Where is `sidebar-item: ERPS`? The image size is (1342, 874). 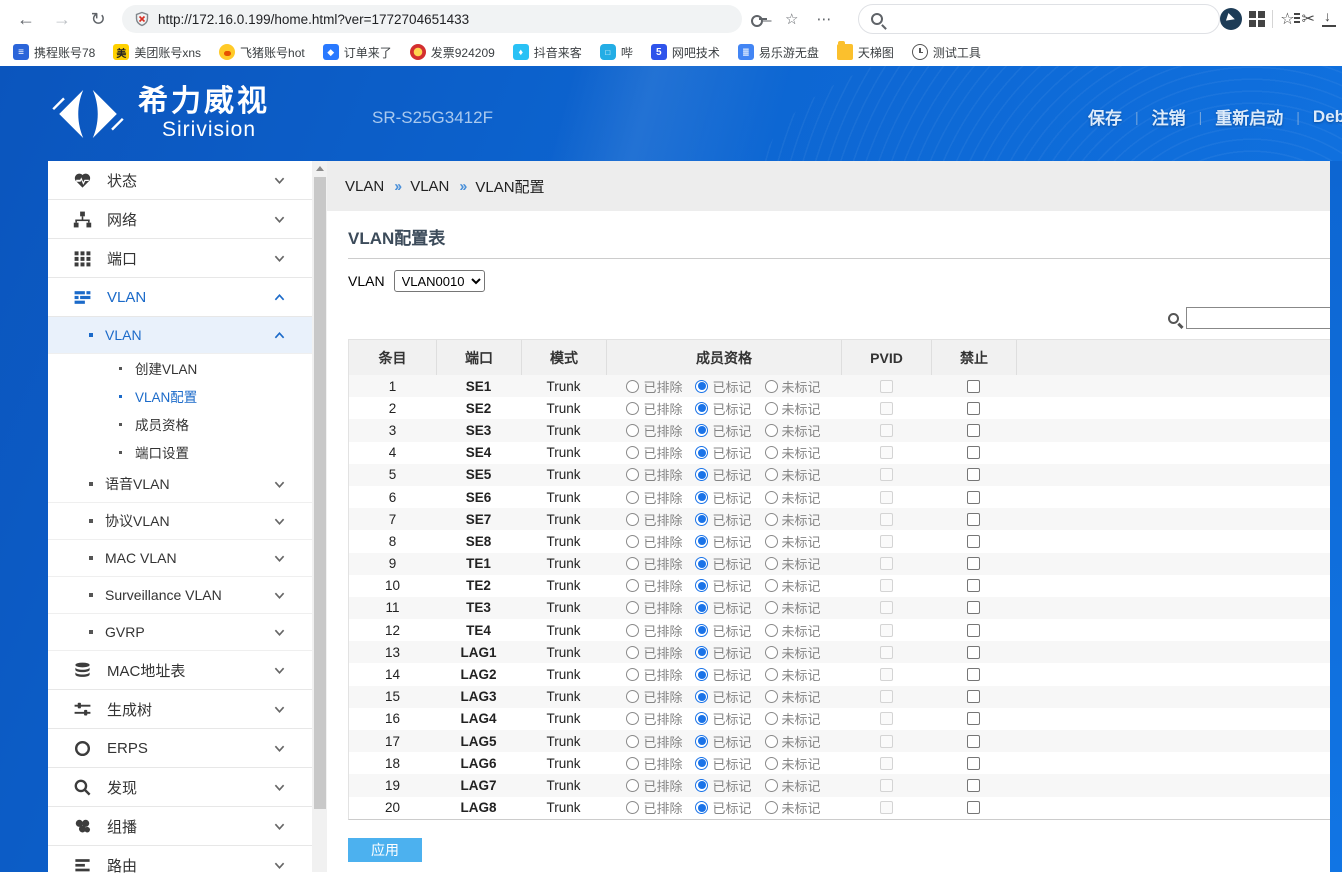 sidebar-item: ERPS is located at coordinates (180, 748).